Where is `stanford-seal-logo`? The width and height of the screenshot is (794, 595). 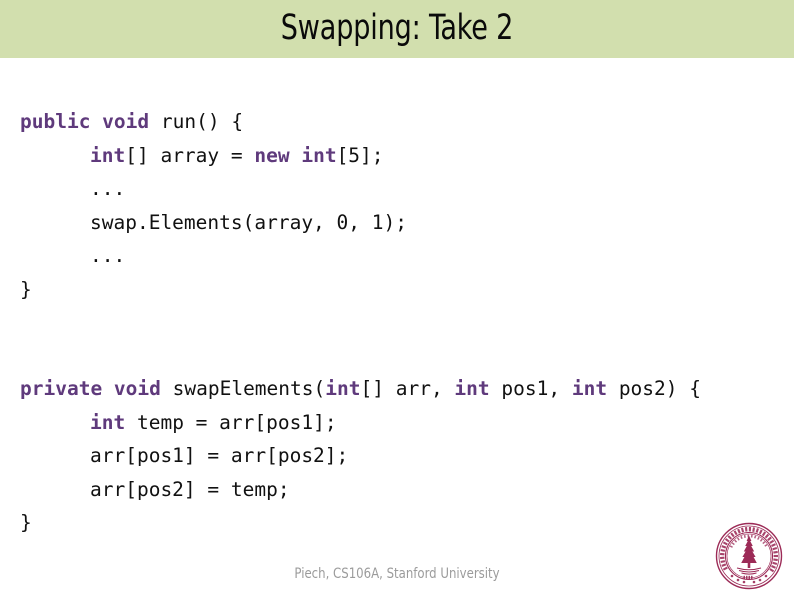
stanford-seal-logo is located at coordinates (749, 556).